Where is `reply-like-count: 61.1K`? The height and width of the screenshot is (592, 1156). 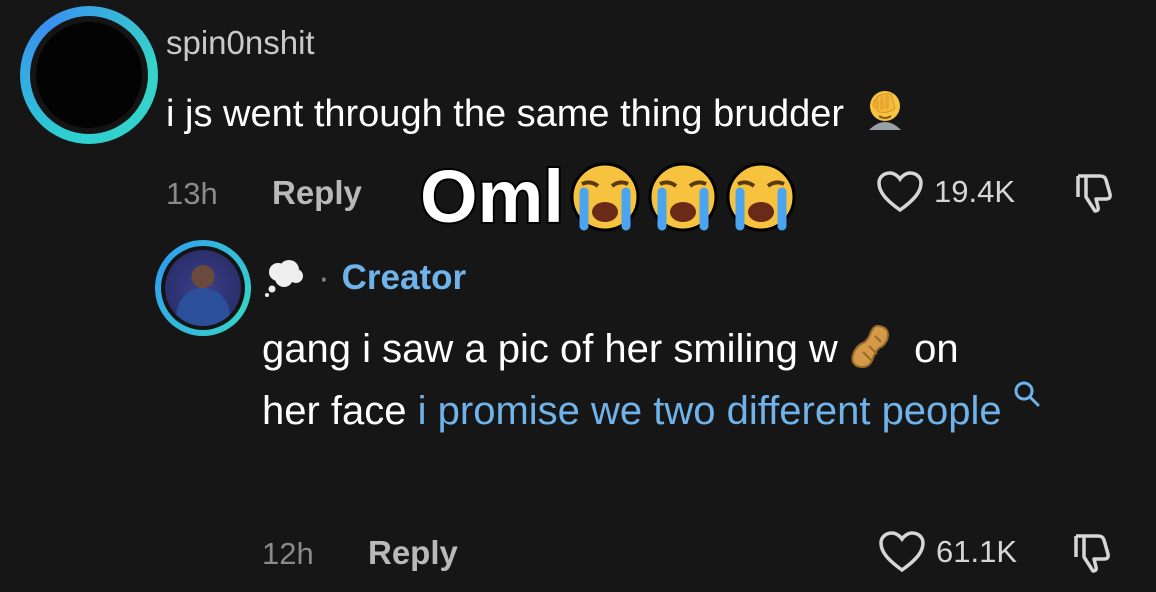
reply-like-count: 61.1K is located at coordinates (977, 551).